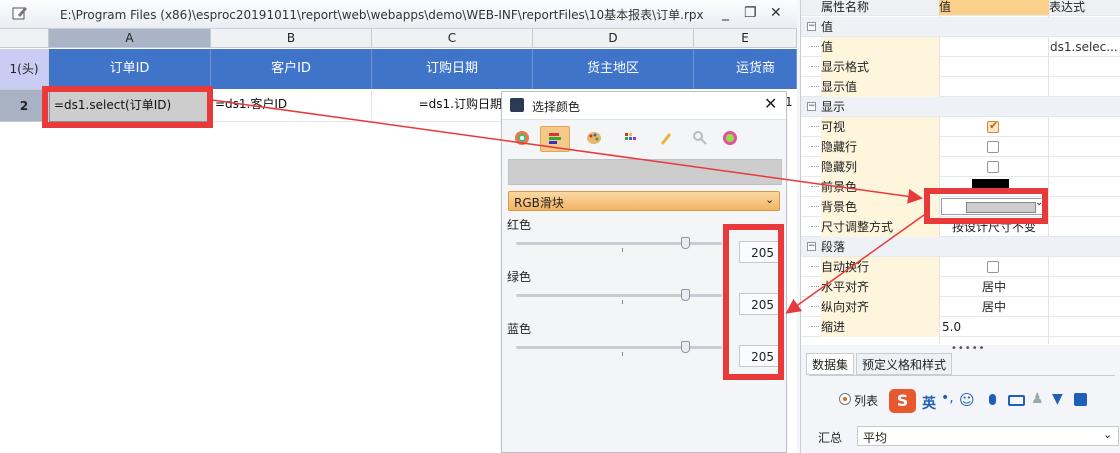 Image resolution: width=1120 pixels, height=453 pixels. Describe the element at coordinates (855, 264) in the screenshot. I see `arrow-bgcolor-to-values` at that location.